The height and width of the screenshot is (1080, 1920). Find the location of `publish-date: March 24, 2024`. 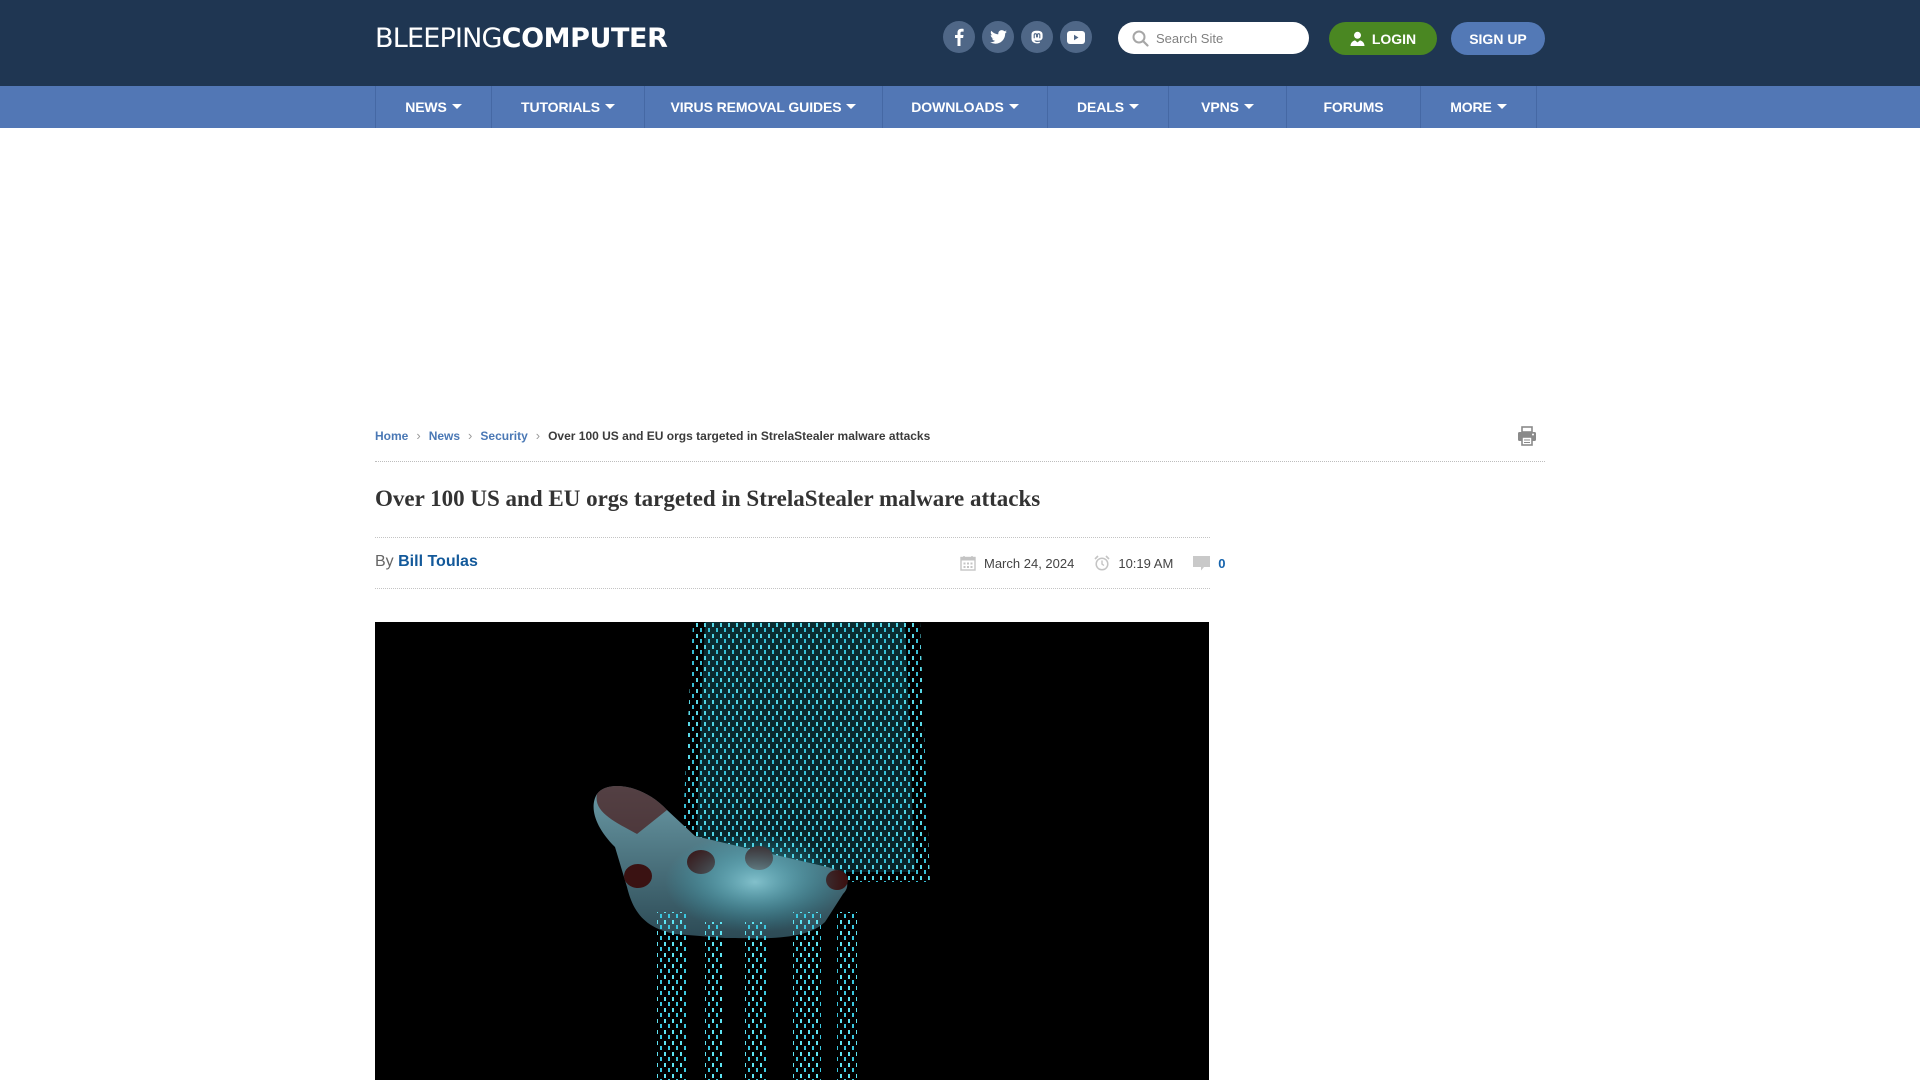

publish-date: March 24, 2024 is located at coordinates (1017, 563).